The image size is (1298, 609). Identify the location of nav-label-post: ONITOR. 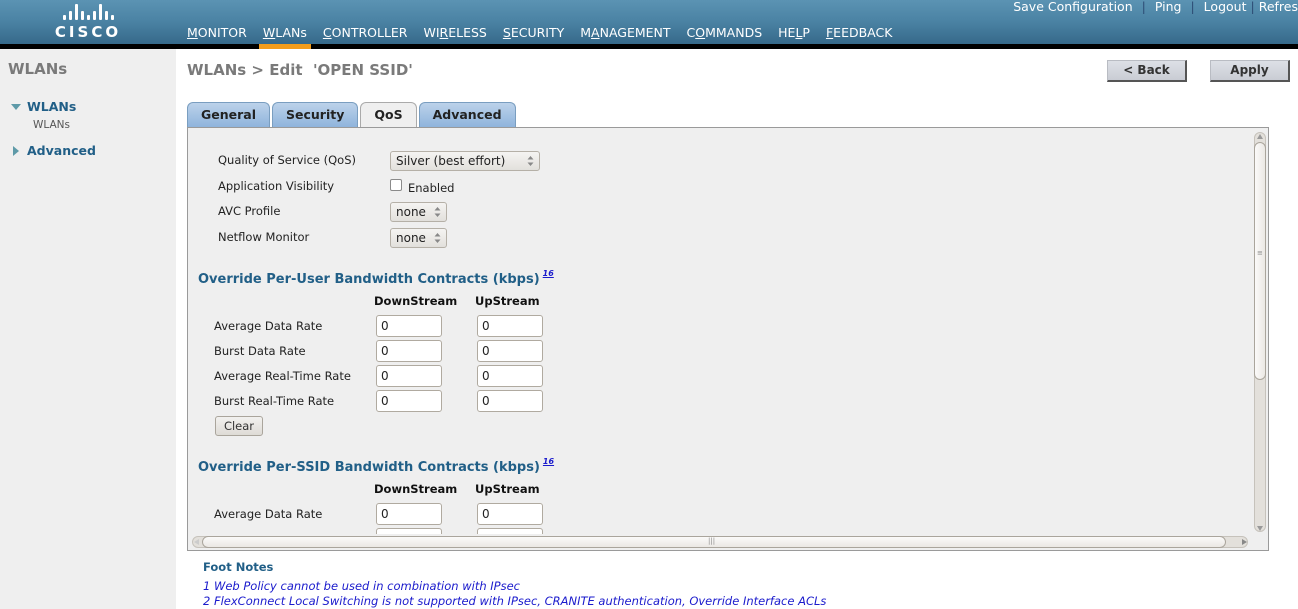
(222, 32).